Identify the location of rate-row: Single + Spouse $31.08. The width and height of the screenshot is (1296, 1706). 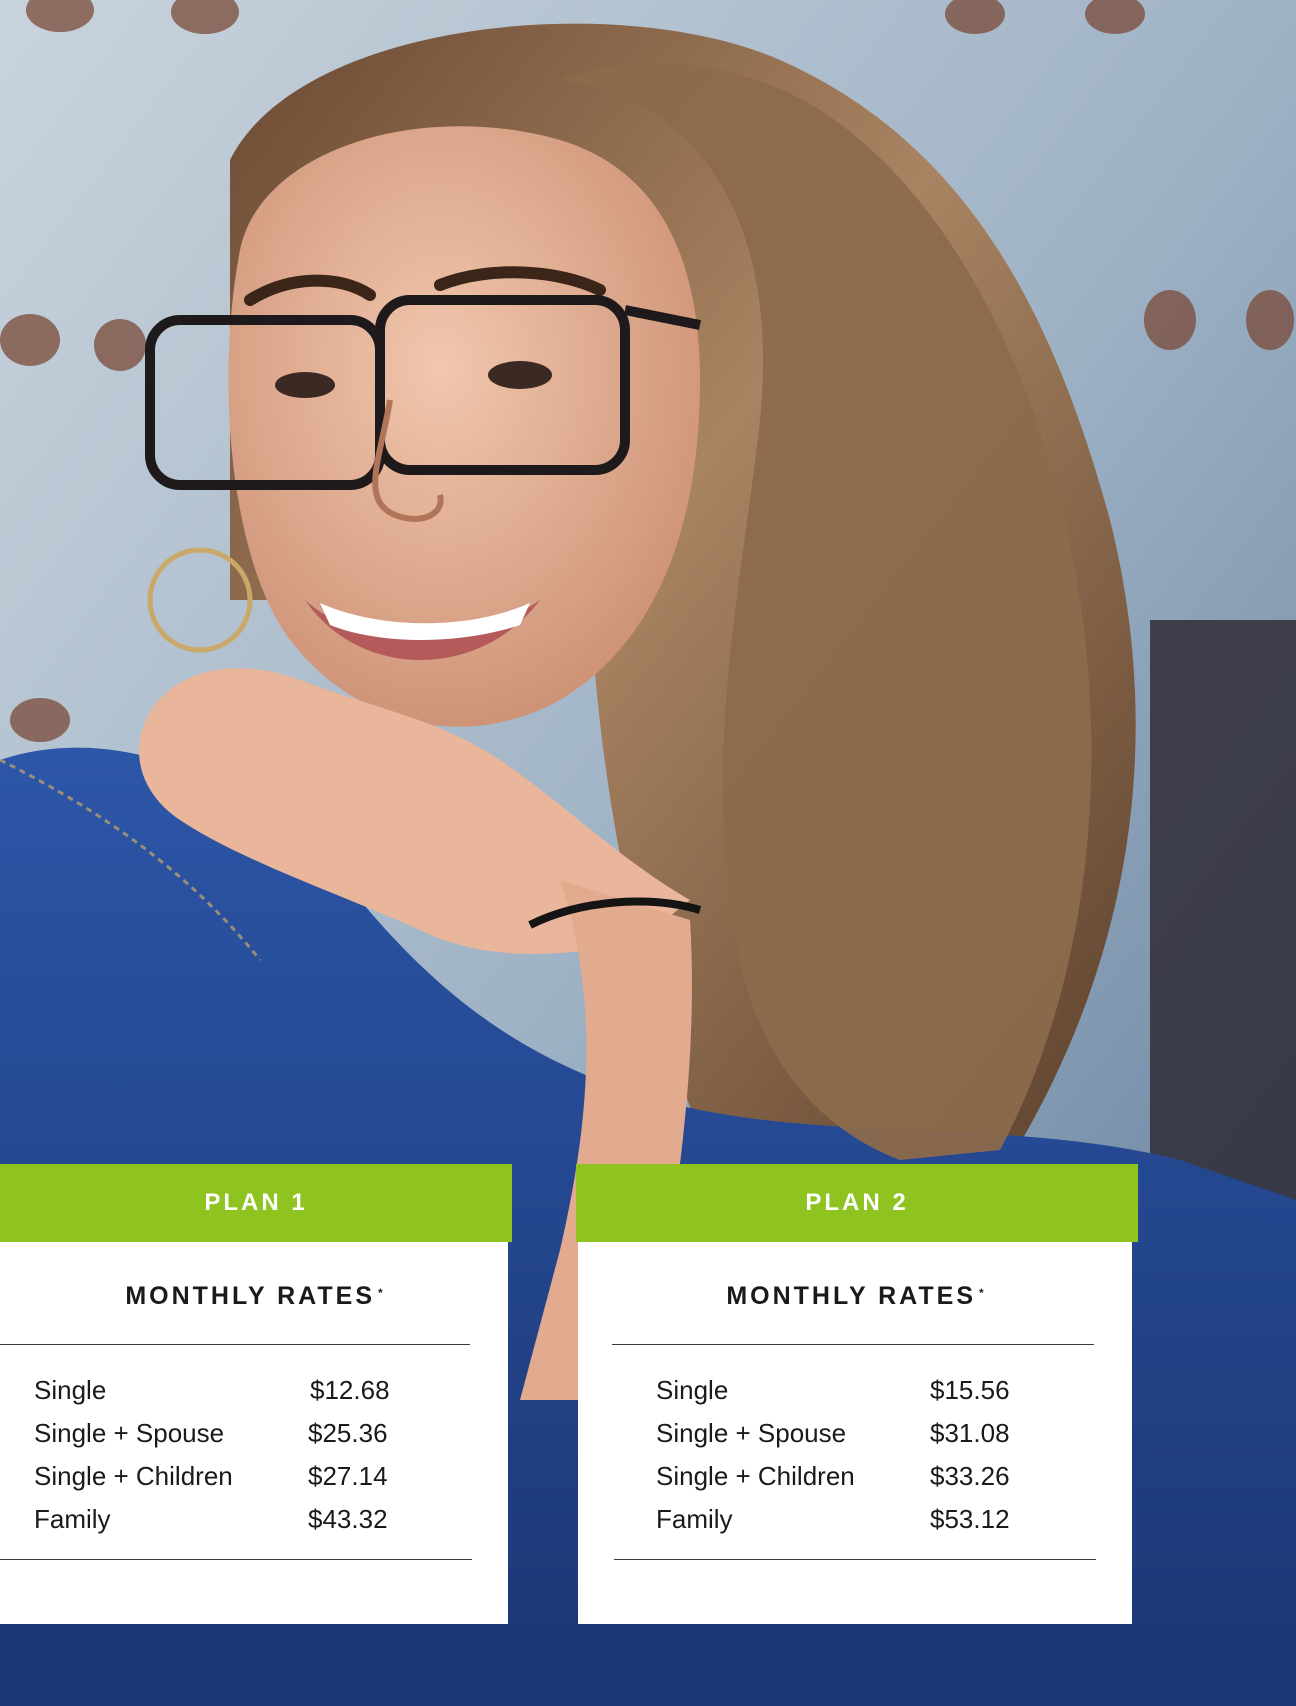
(856, 1433).